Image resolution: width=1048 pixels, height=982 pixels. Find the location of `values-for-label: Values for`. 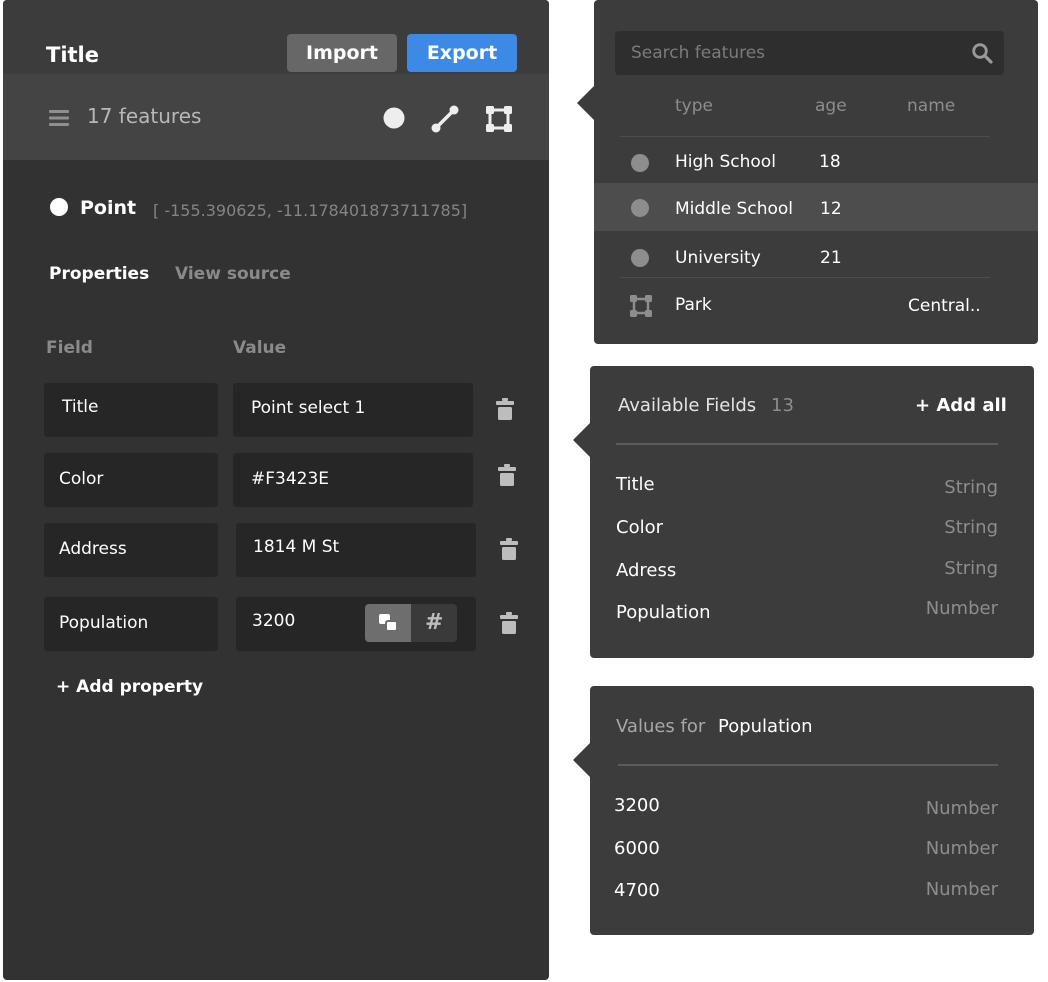

values-for-label: Values for is located at coordinates (661, 726).